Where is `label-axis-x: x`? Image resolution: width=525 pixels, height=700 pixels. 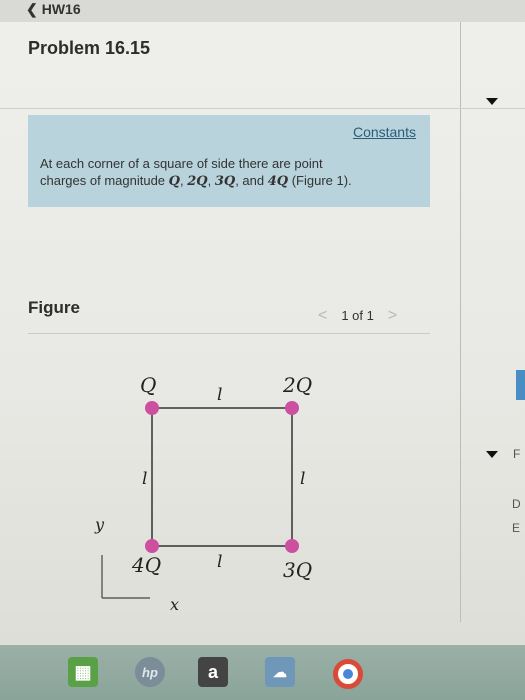 label-axis-x: x is located at coordinates (174, 604).